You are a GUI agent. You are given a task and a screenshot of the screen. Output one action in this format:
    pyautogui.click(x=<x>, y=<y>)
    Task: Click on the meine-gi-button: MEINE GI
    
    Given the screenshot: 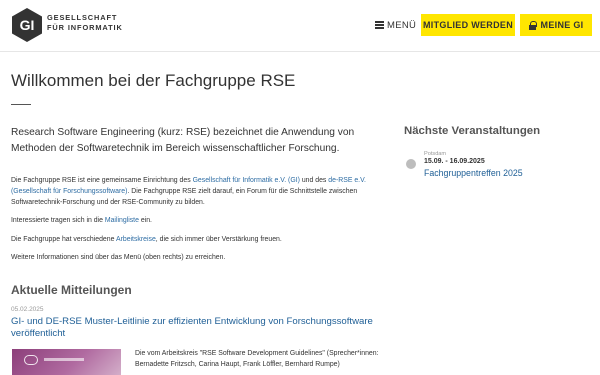 What is the action you would take?
    pyautogui.click(x=556, y=25)
    